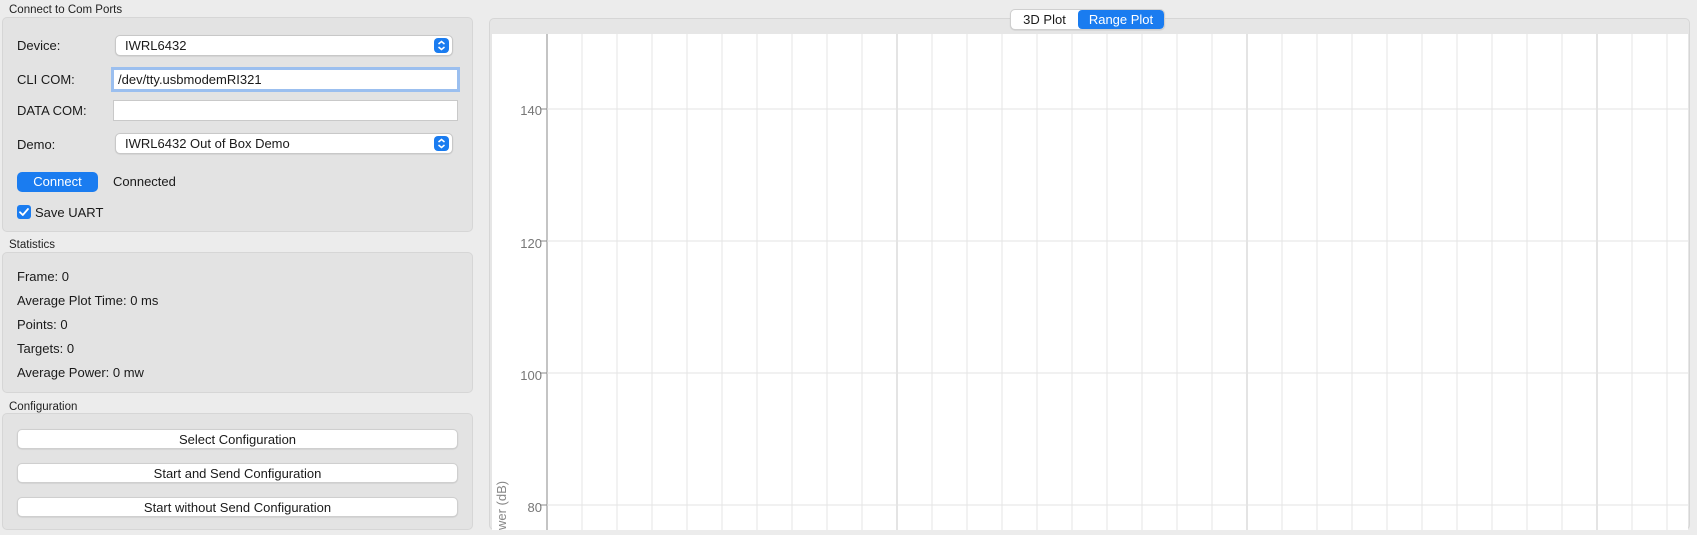  What do you see at coordinates (156, 45) in the screenshot?
I see `device-select-value: IWRL6432` at bounding box center [156, 45].